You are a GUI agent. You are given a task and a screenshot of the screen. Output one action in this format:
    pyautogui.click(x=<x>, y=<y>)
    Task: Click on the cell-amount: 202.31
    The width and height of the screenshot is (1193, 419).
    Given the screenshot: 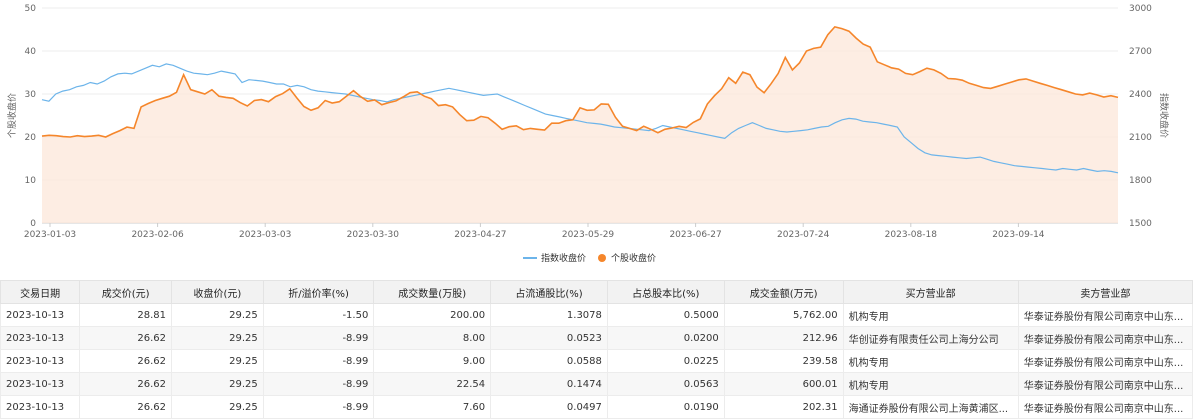 What is the action you would take?
    pyautogui.click(x=783, y=407)
    